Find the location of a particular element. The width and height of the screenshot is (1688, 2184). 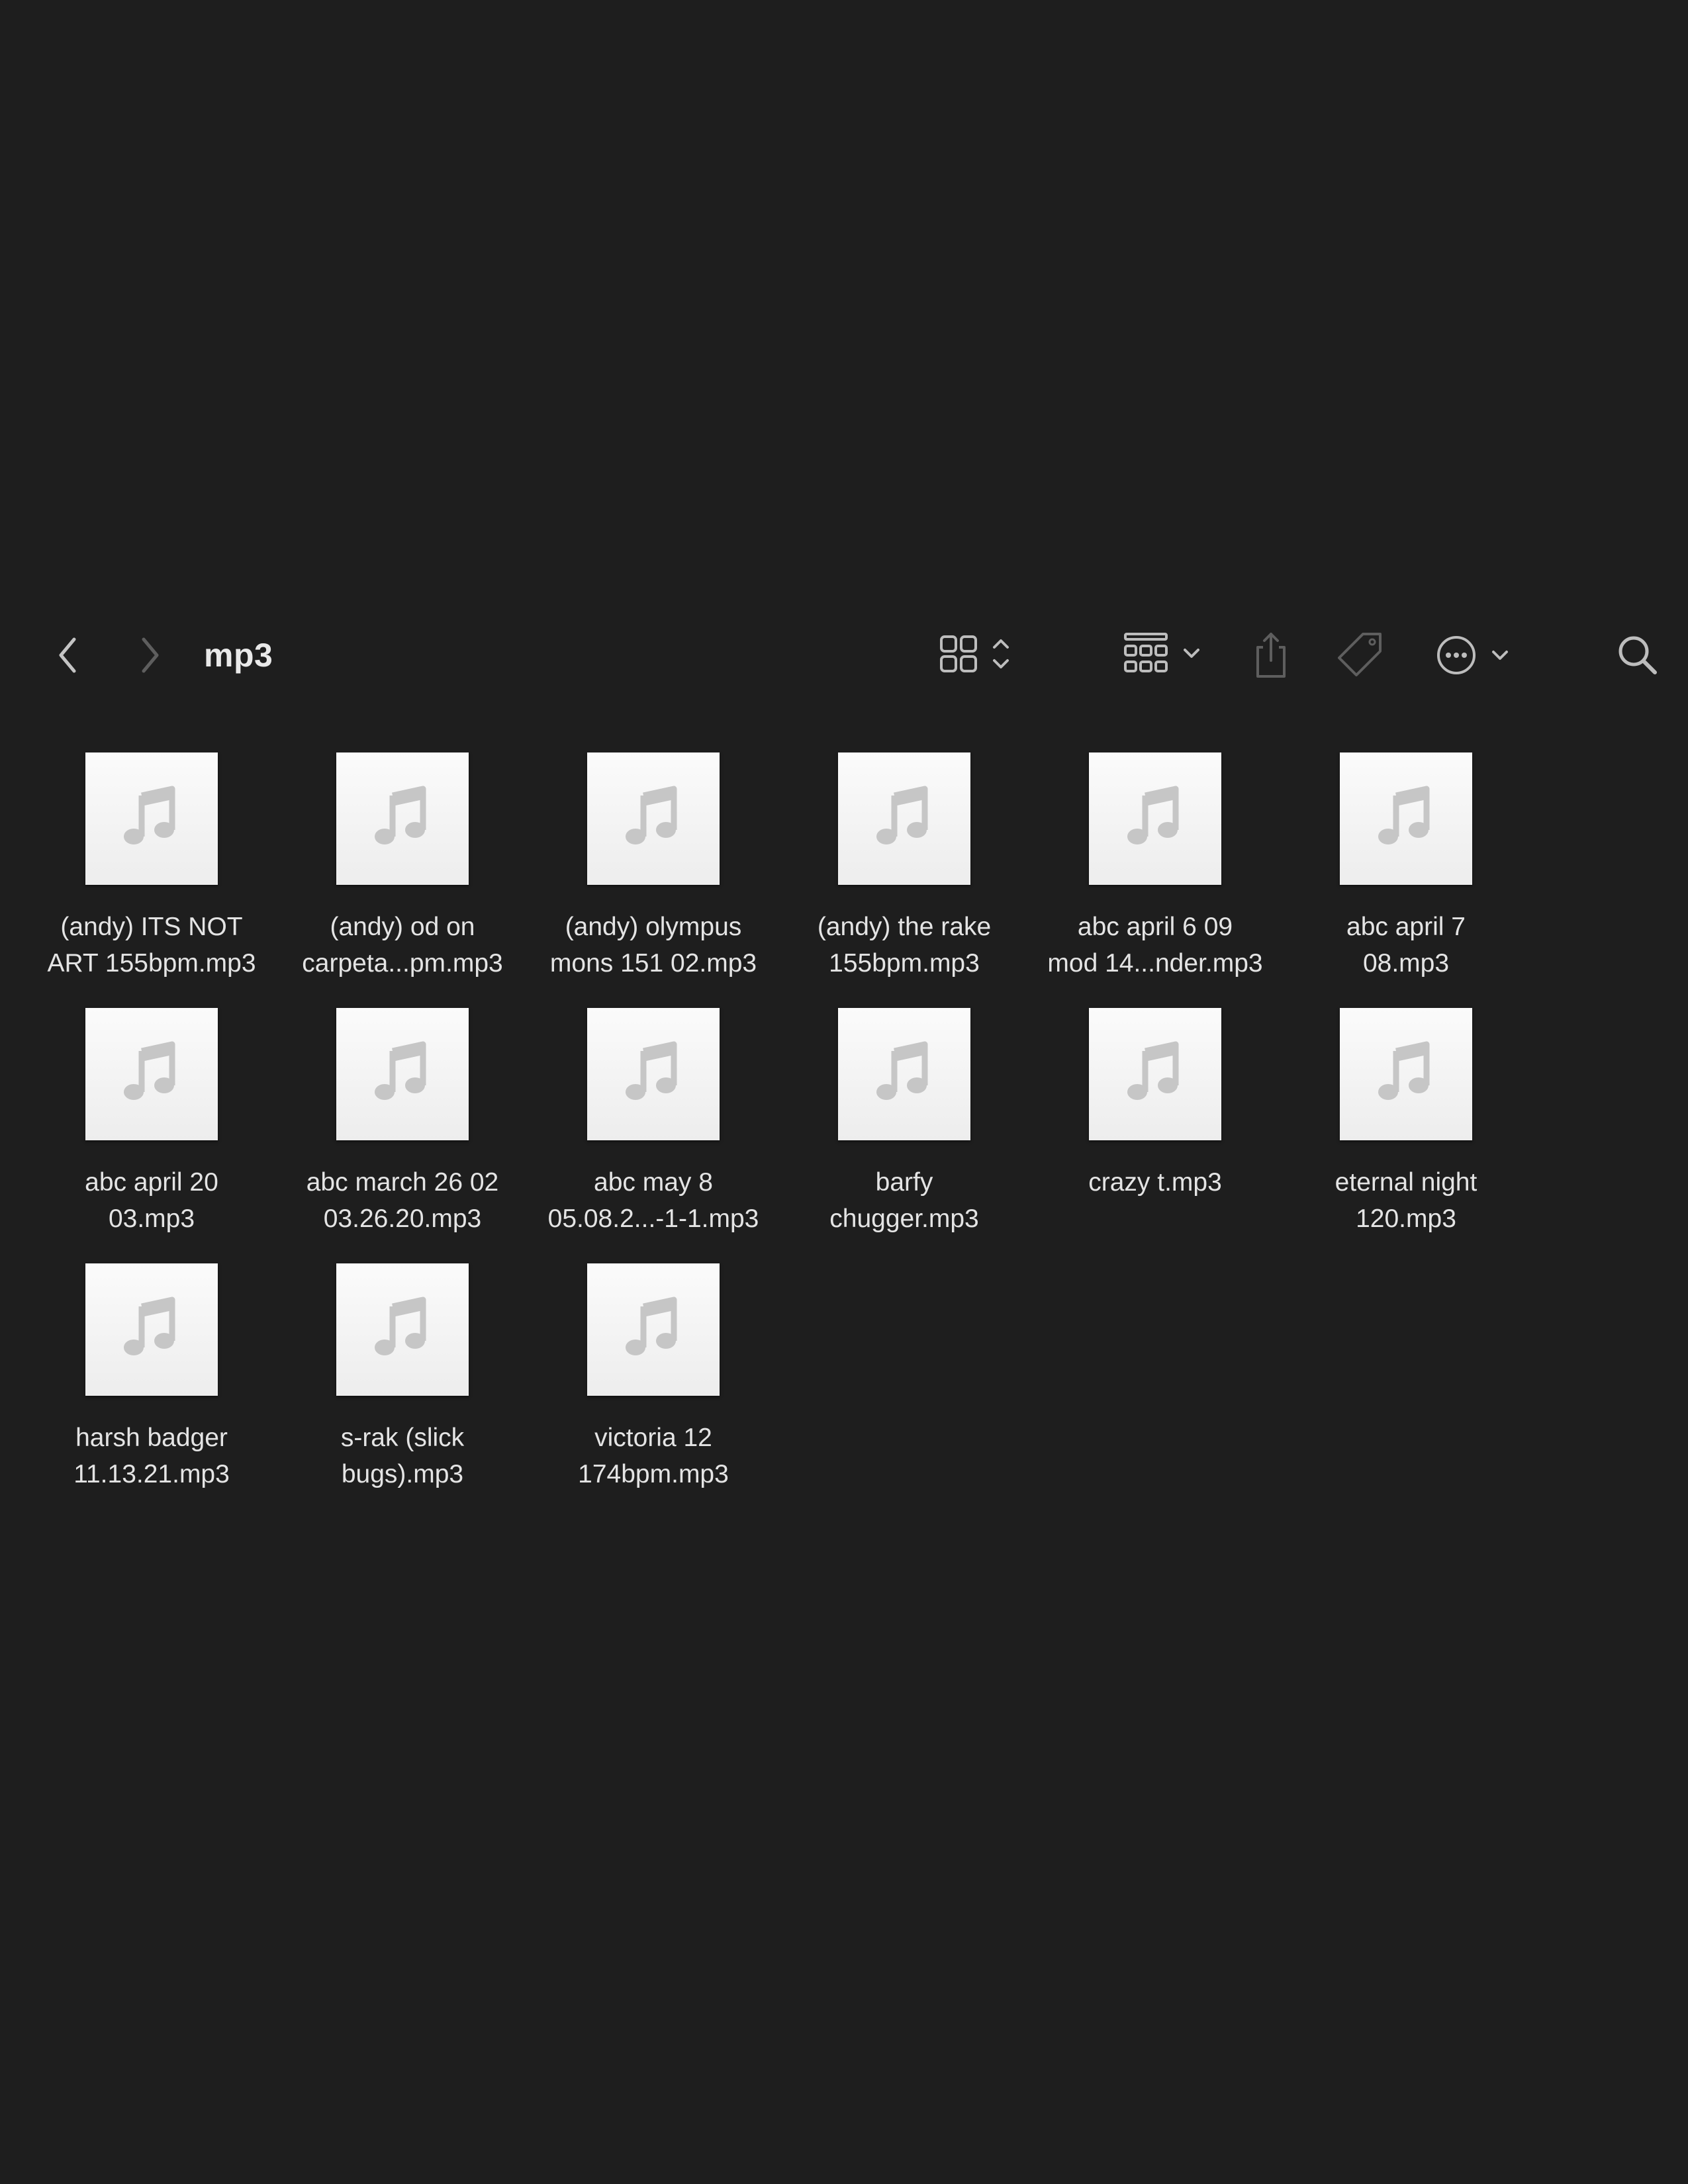

file-name-line-1: abc april 7 is located at coordinates (1406, 927).